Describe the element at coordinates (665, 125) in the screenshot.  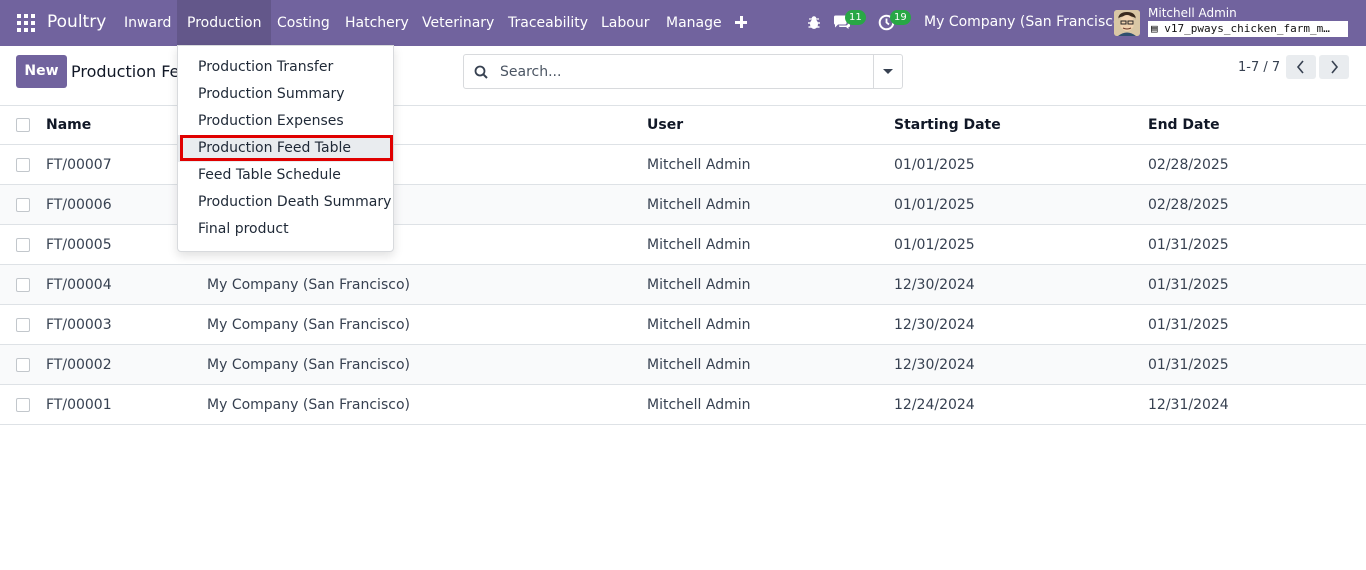
I see `column-header-user: User` at that location.